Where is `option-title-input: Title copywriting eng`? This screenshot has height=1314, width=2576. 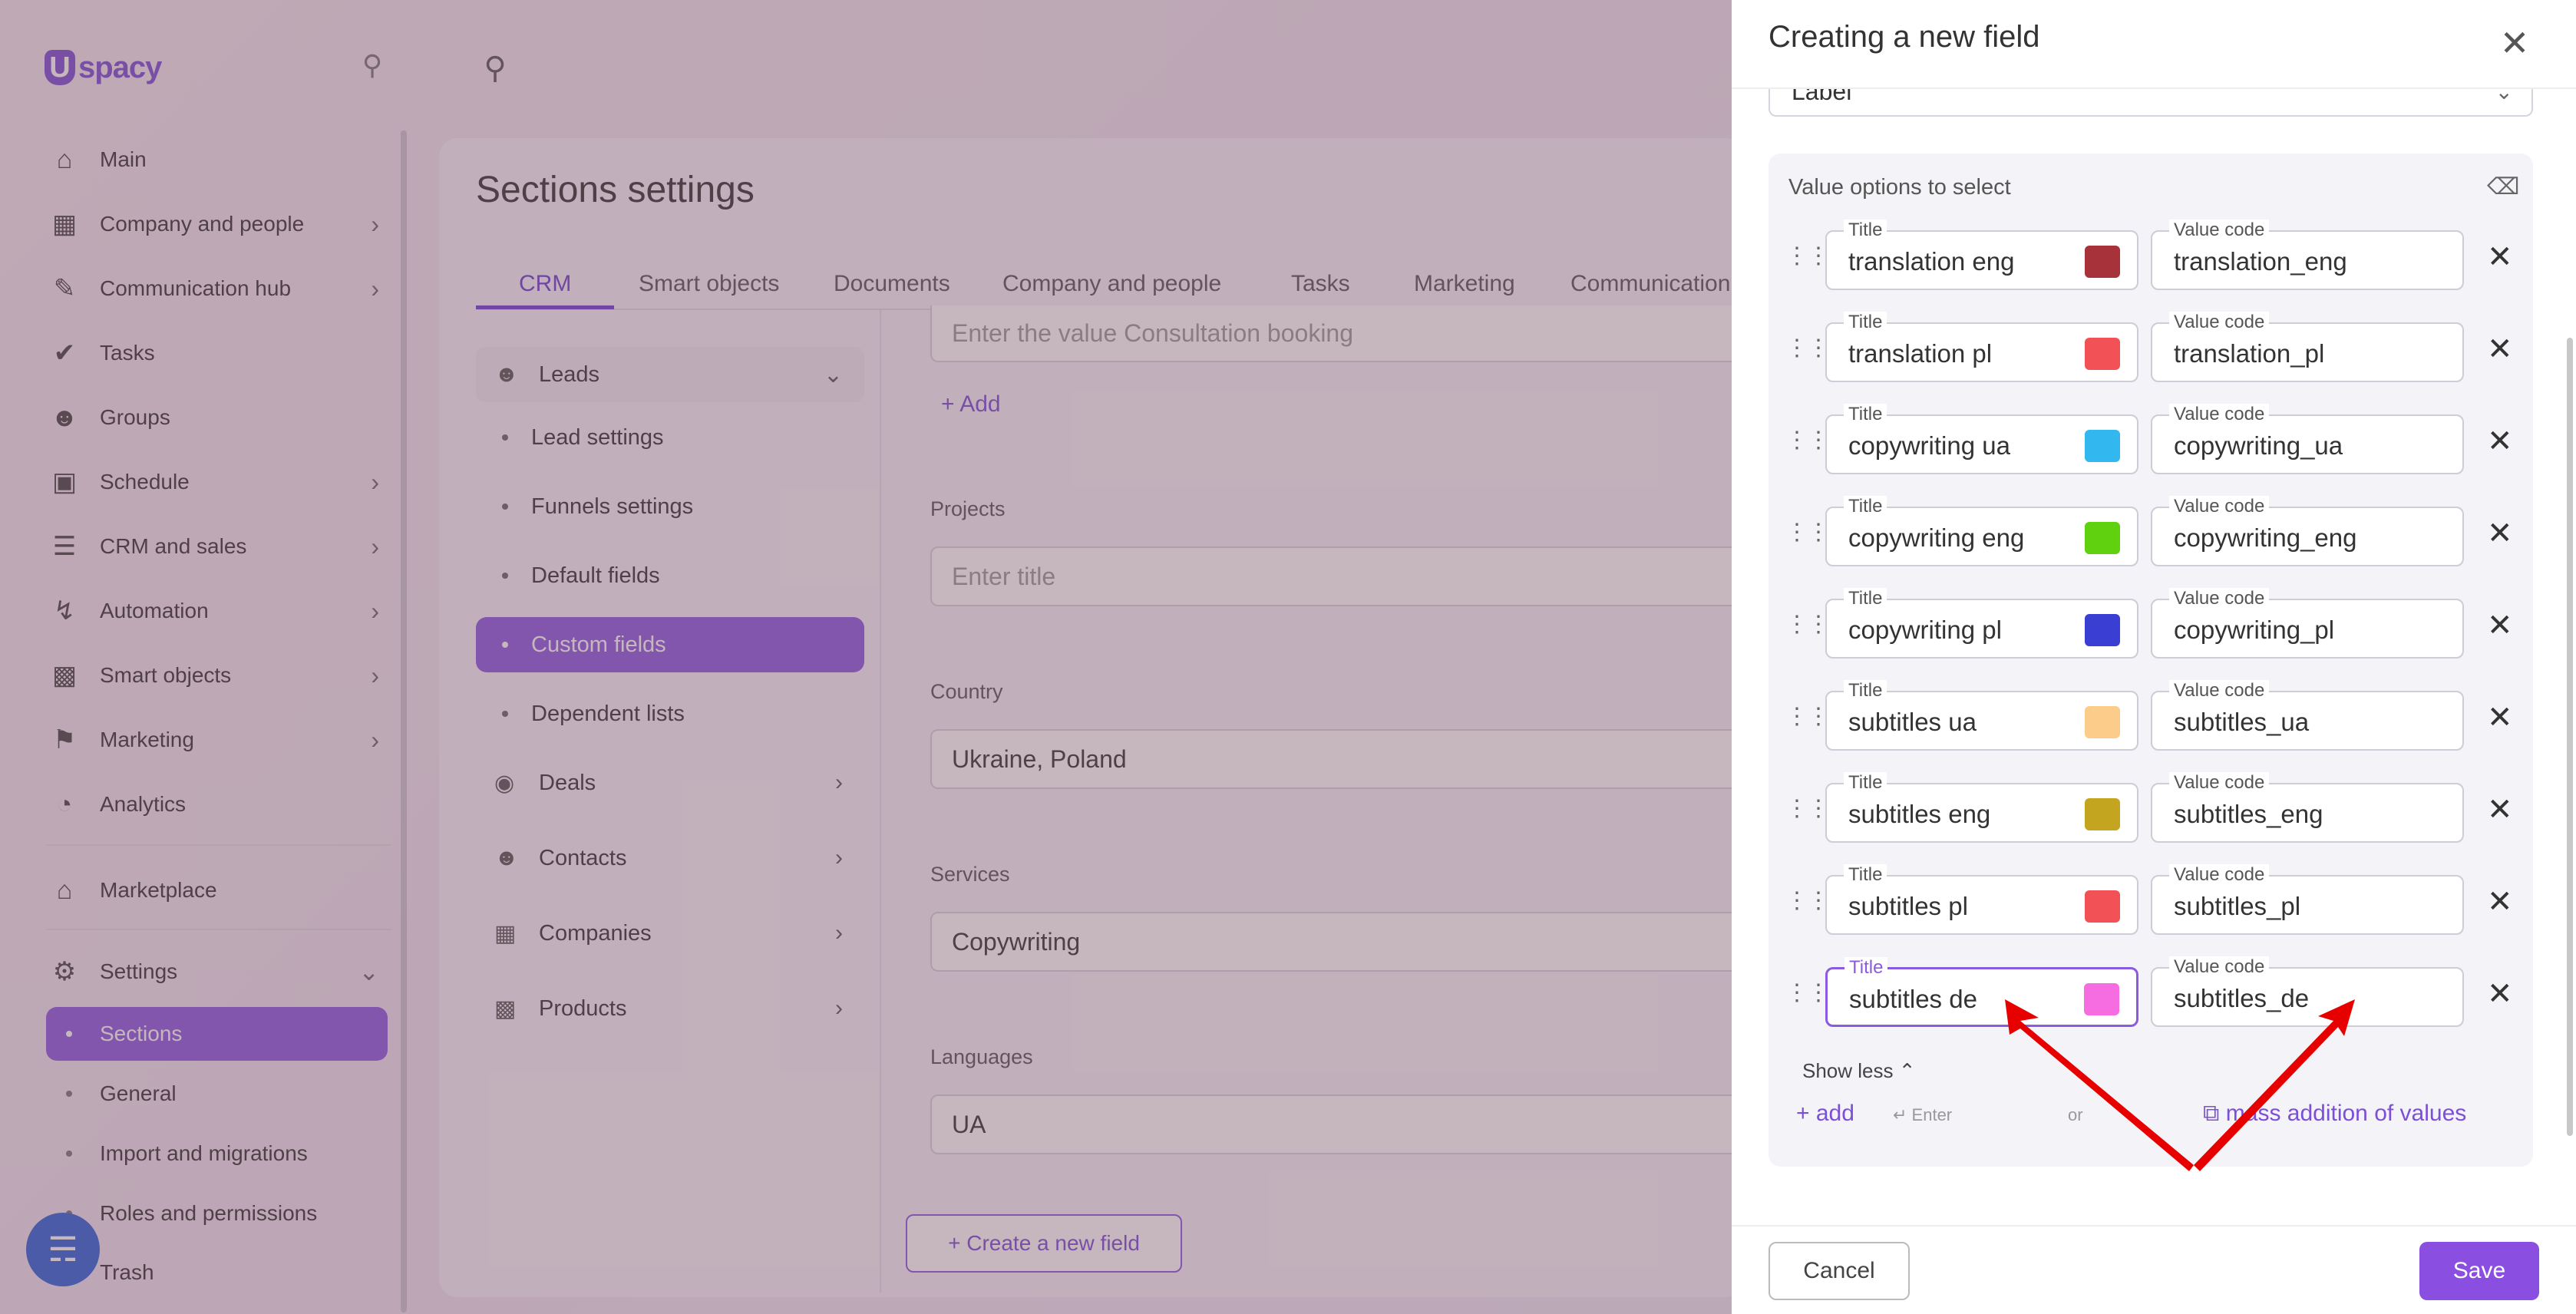 option-title-input: Title copywriting eng is located at coordinates (1981, 531).